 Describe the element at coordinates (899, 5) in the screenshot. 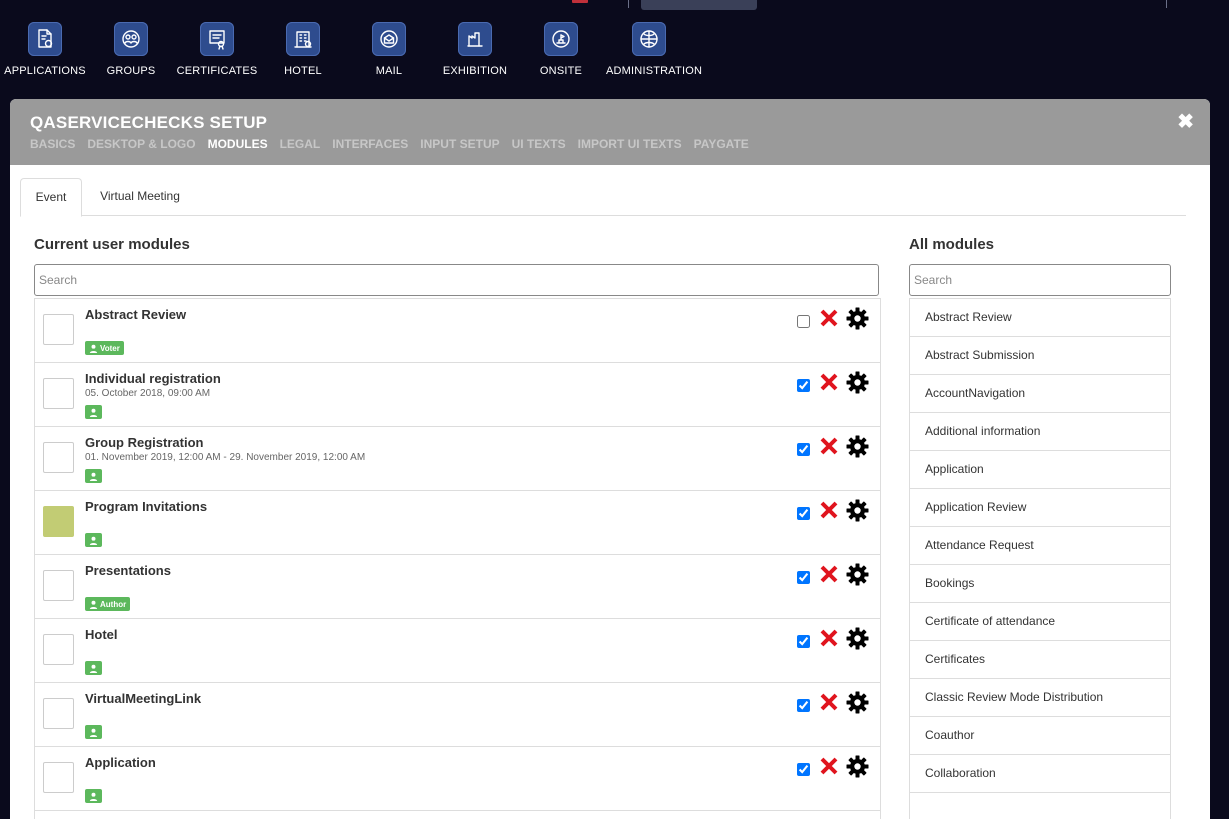

I see `top-links-strip` at that location.